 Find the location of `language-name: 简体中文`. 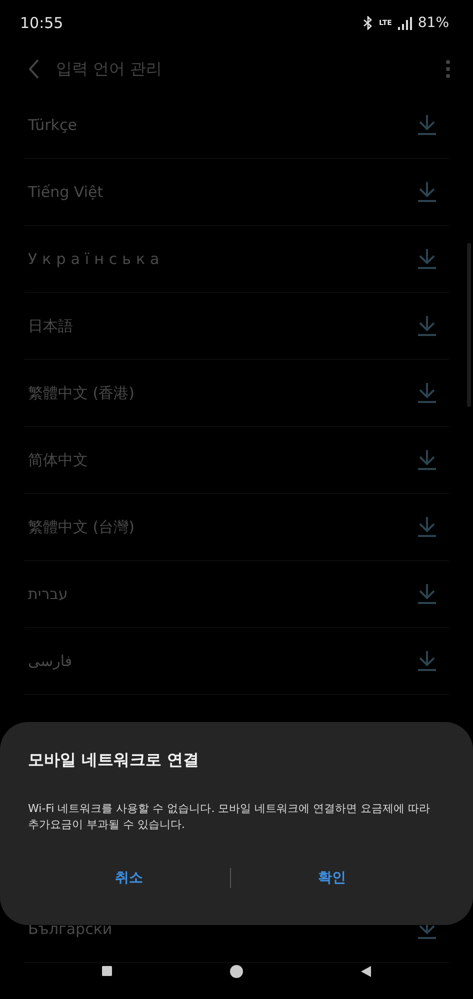

language-name: 简体中文 is located at coordinates (58, 460).